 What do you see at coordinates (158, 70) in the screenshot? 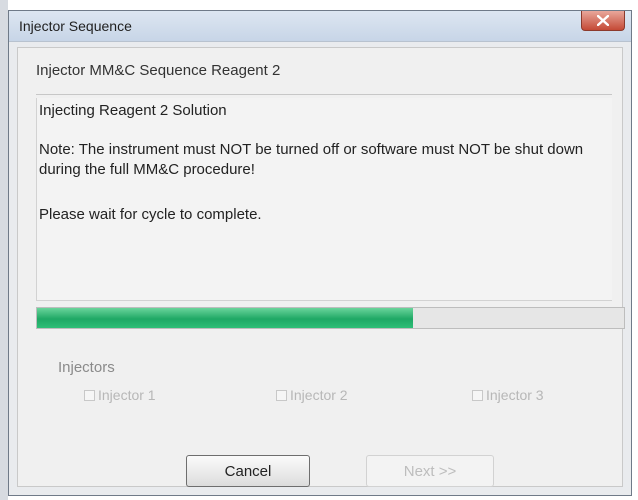
I see `sequence-heading: Injector MM&C Sequence Reagent 2` at bounding box center [158, 70].